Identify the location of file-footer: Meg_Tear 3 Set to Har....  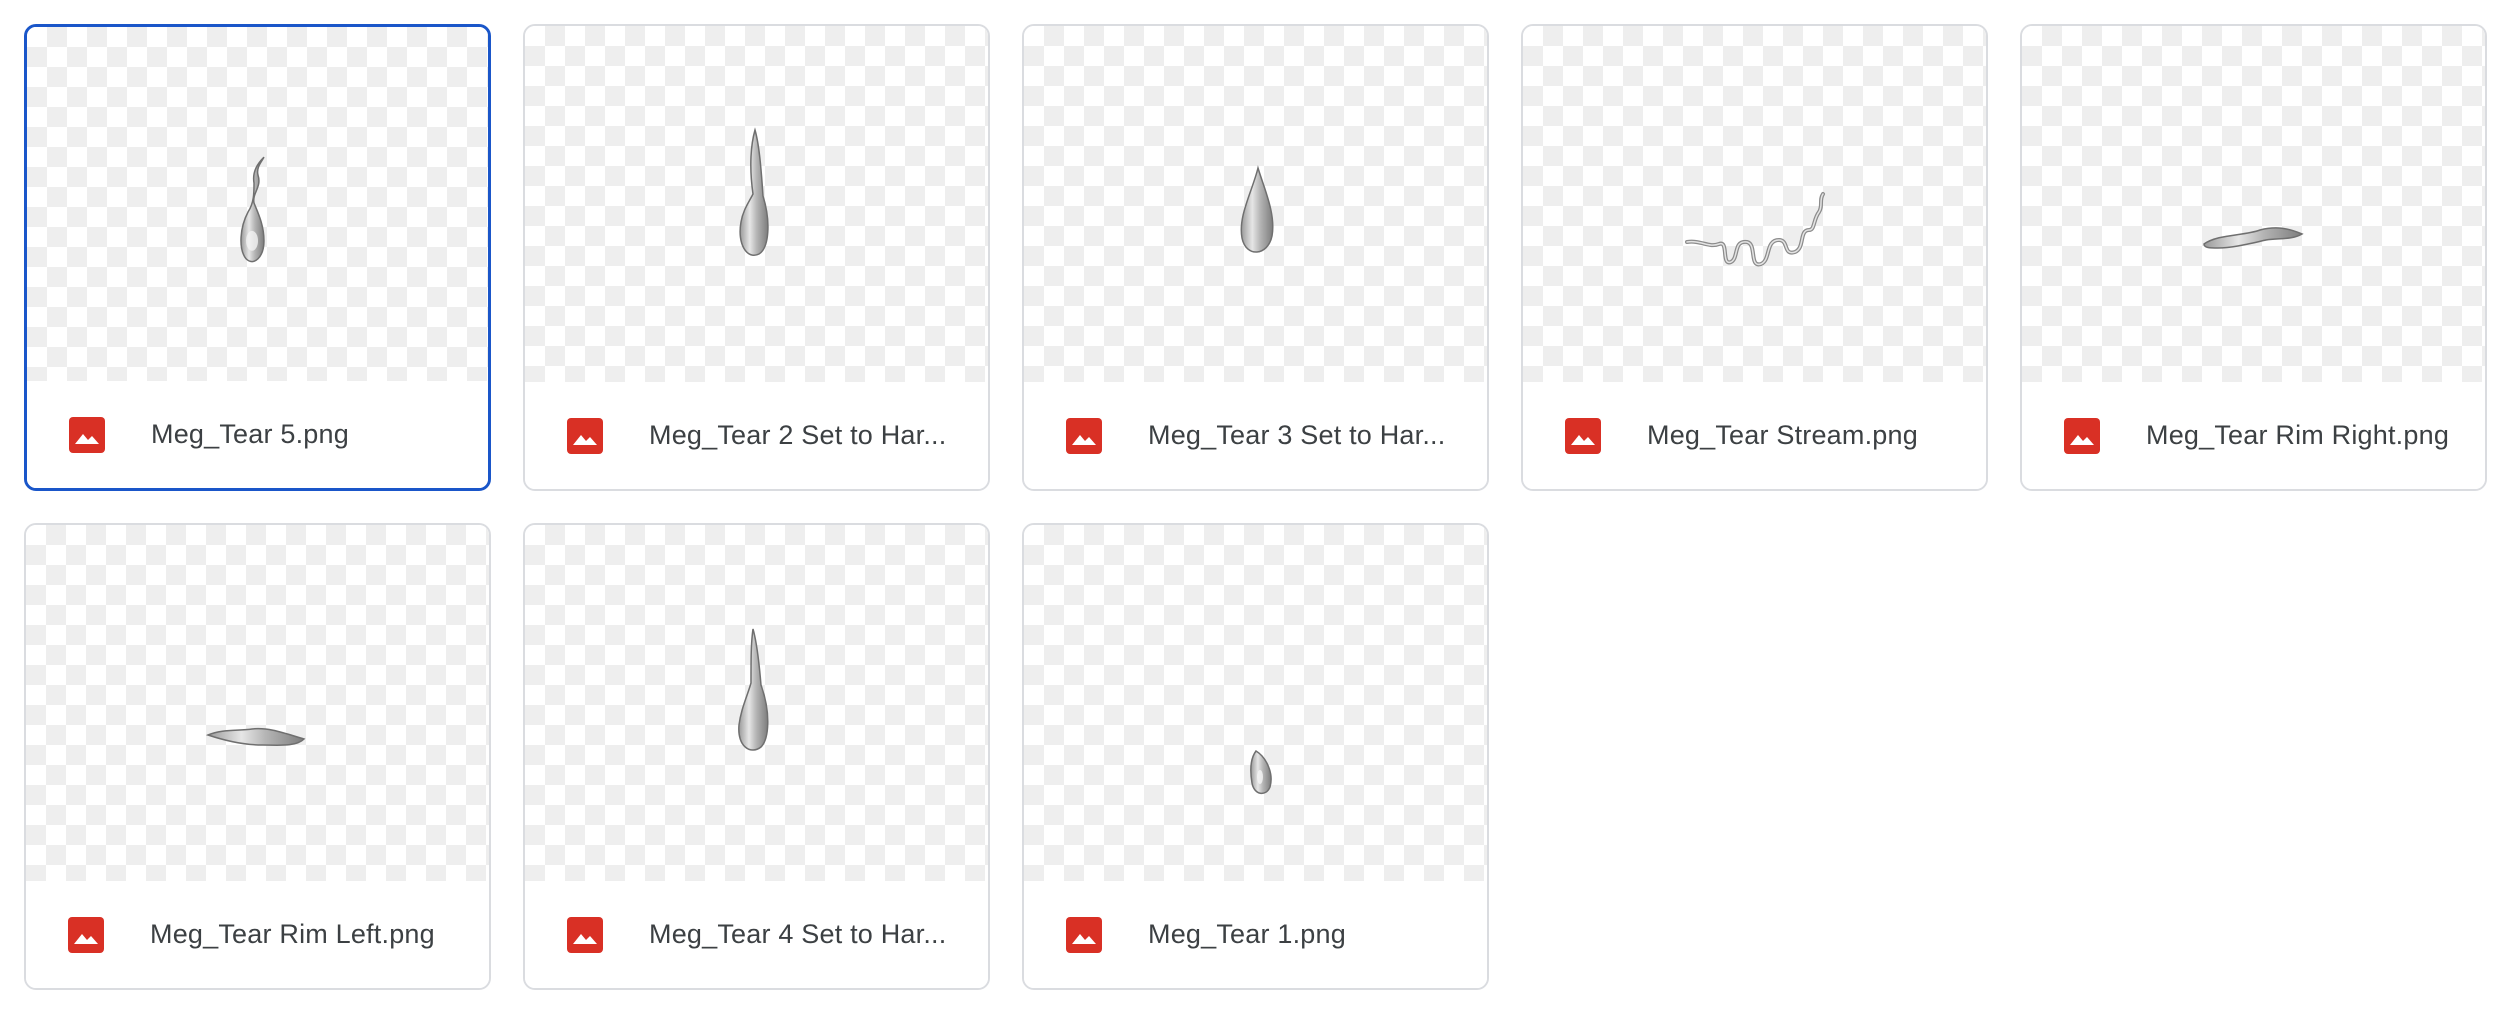
(1255, 435).